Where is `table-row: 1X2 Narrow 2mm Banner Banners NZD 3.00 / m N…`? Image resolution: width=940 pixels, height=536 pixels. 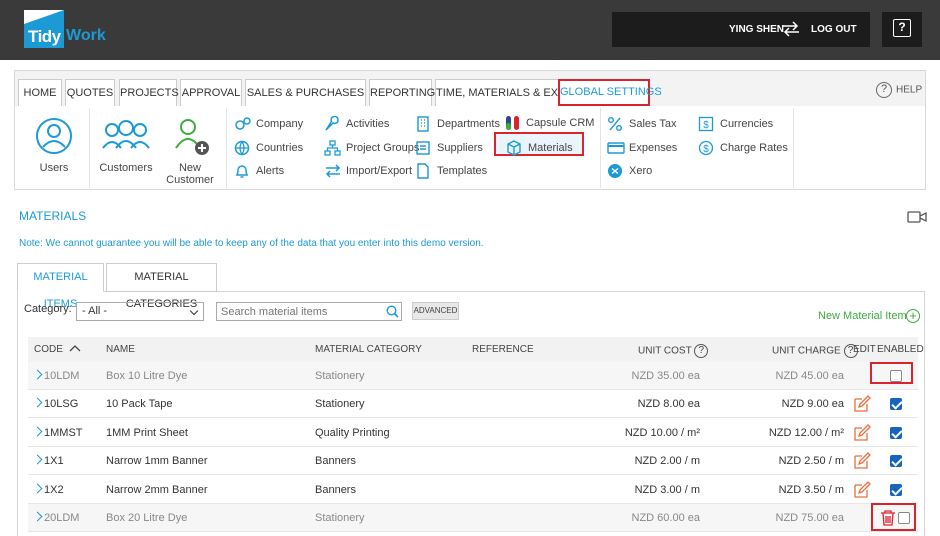
table-row: 1X2 Narrow 2mm Banner Banners NZD 3.00 / m N… is located at coordinates (473, 490).